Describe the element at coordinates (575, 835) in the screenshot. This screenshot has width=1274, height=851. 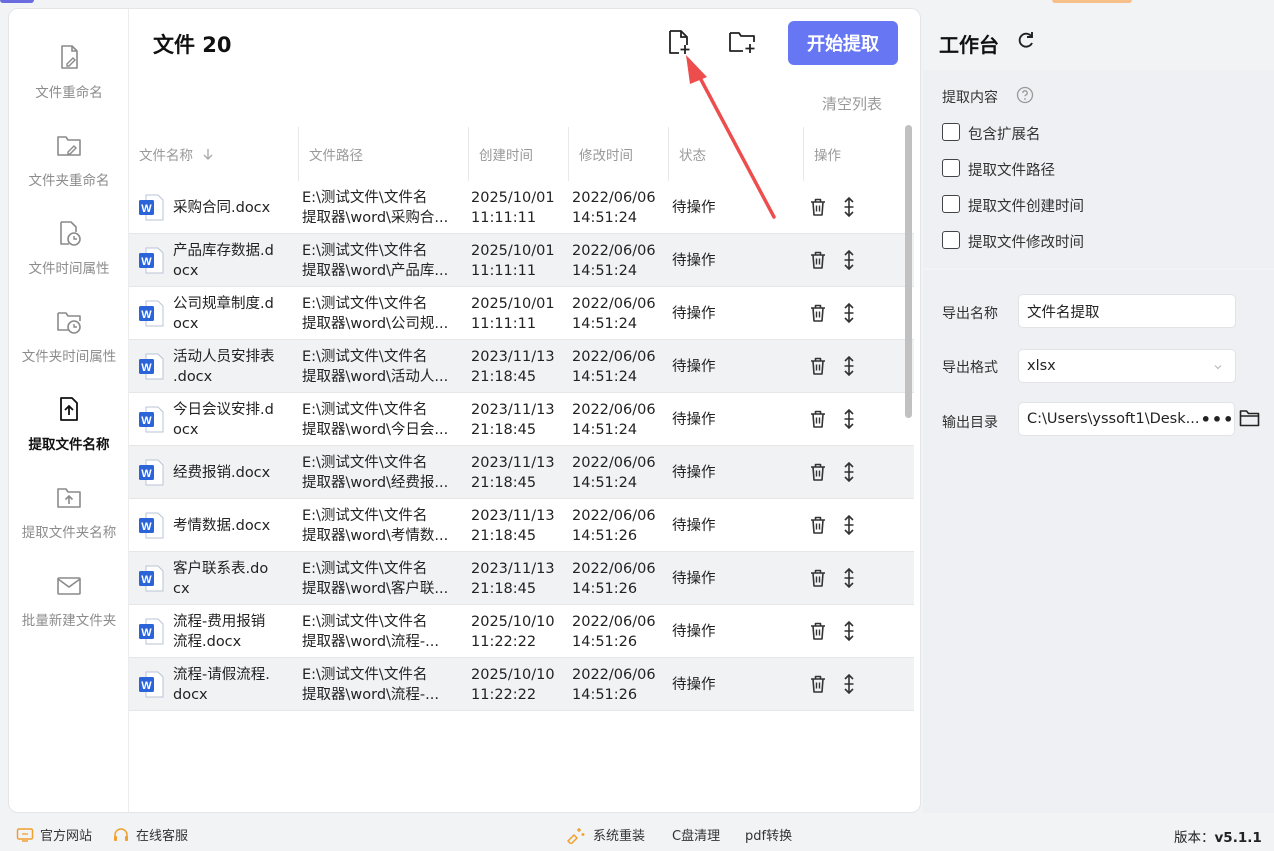
I see `sparkle-icon` at that location.